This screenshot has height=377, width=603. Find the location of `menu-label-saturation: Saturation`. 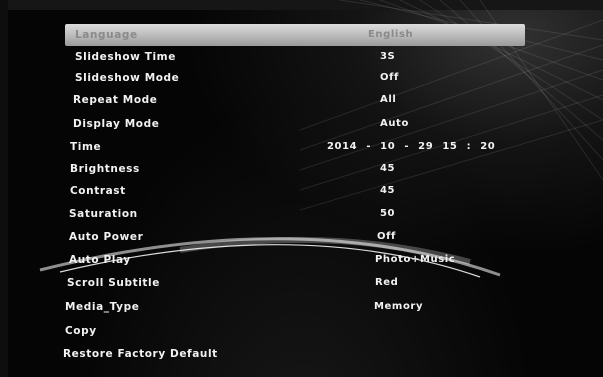

menu-label-saturation: Saturation is located at coordinates (103, 214).